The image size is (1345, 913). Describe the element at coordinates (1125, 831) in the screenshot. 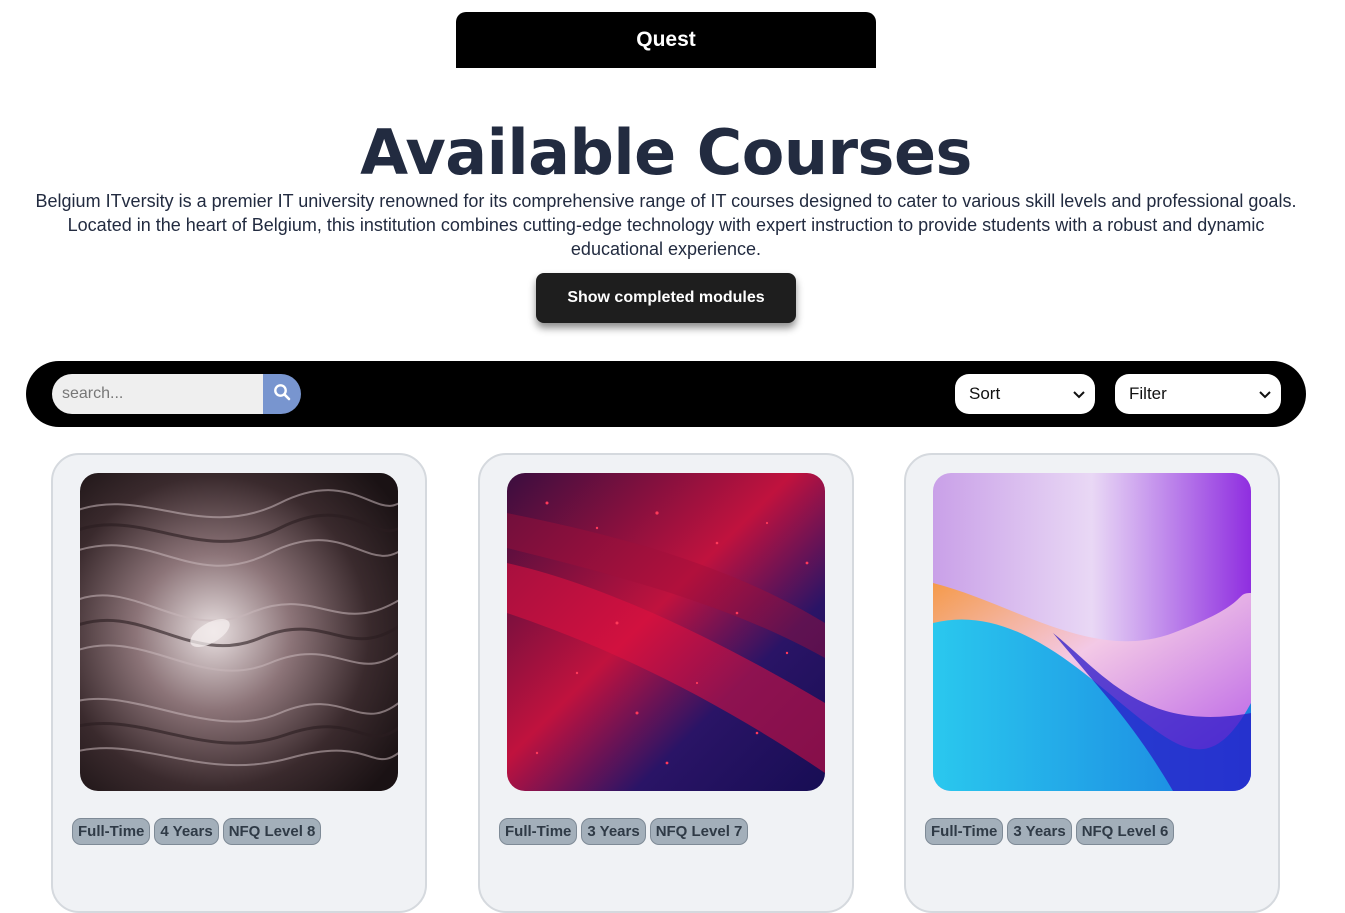

I see `tag-nfq-level: NFQ Level 6` at that location.